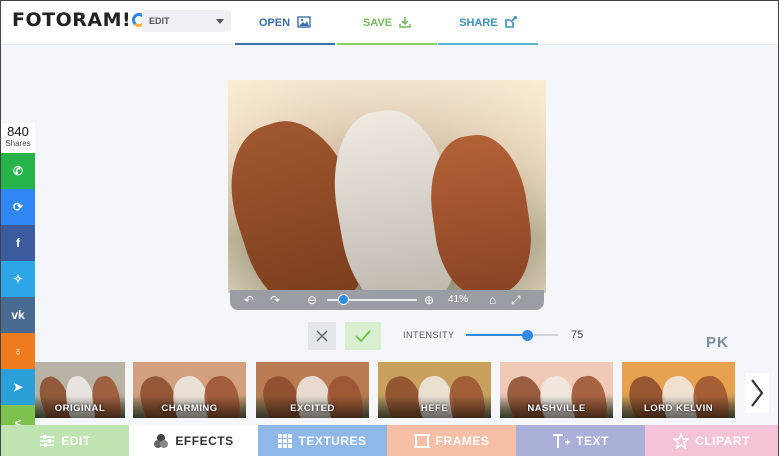  What do you see at coordinates (18, 143) in the screenshot?
I see `share-count-label: Shares` at bounding box center [18, 143].